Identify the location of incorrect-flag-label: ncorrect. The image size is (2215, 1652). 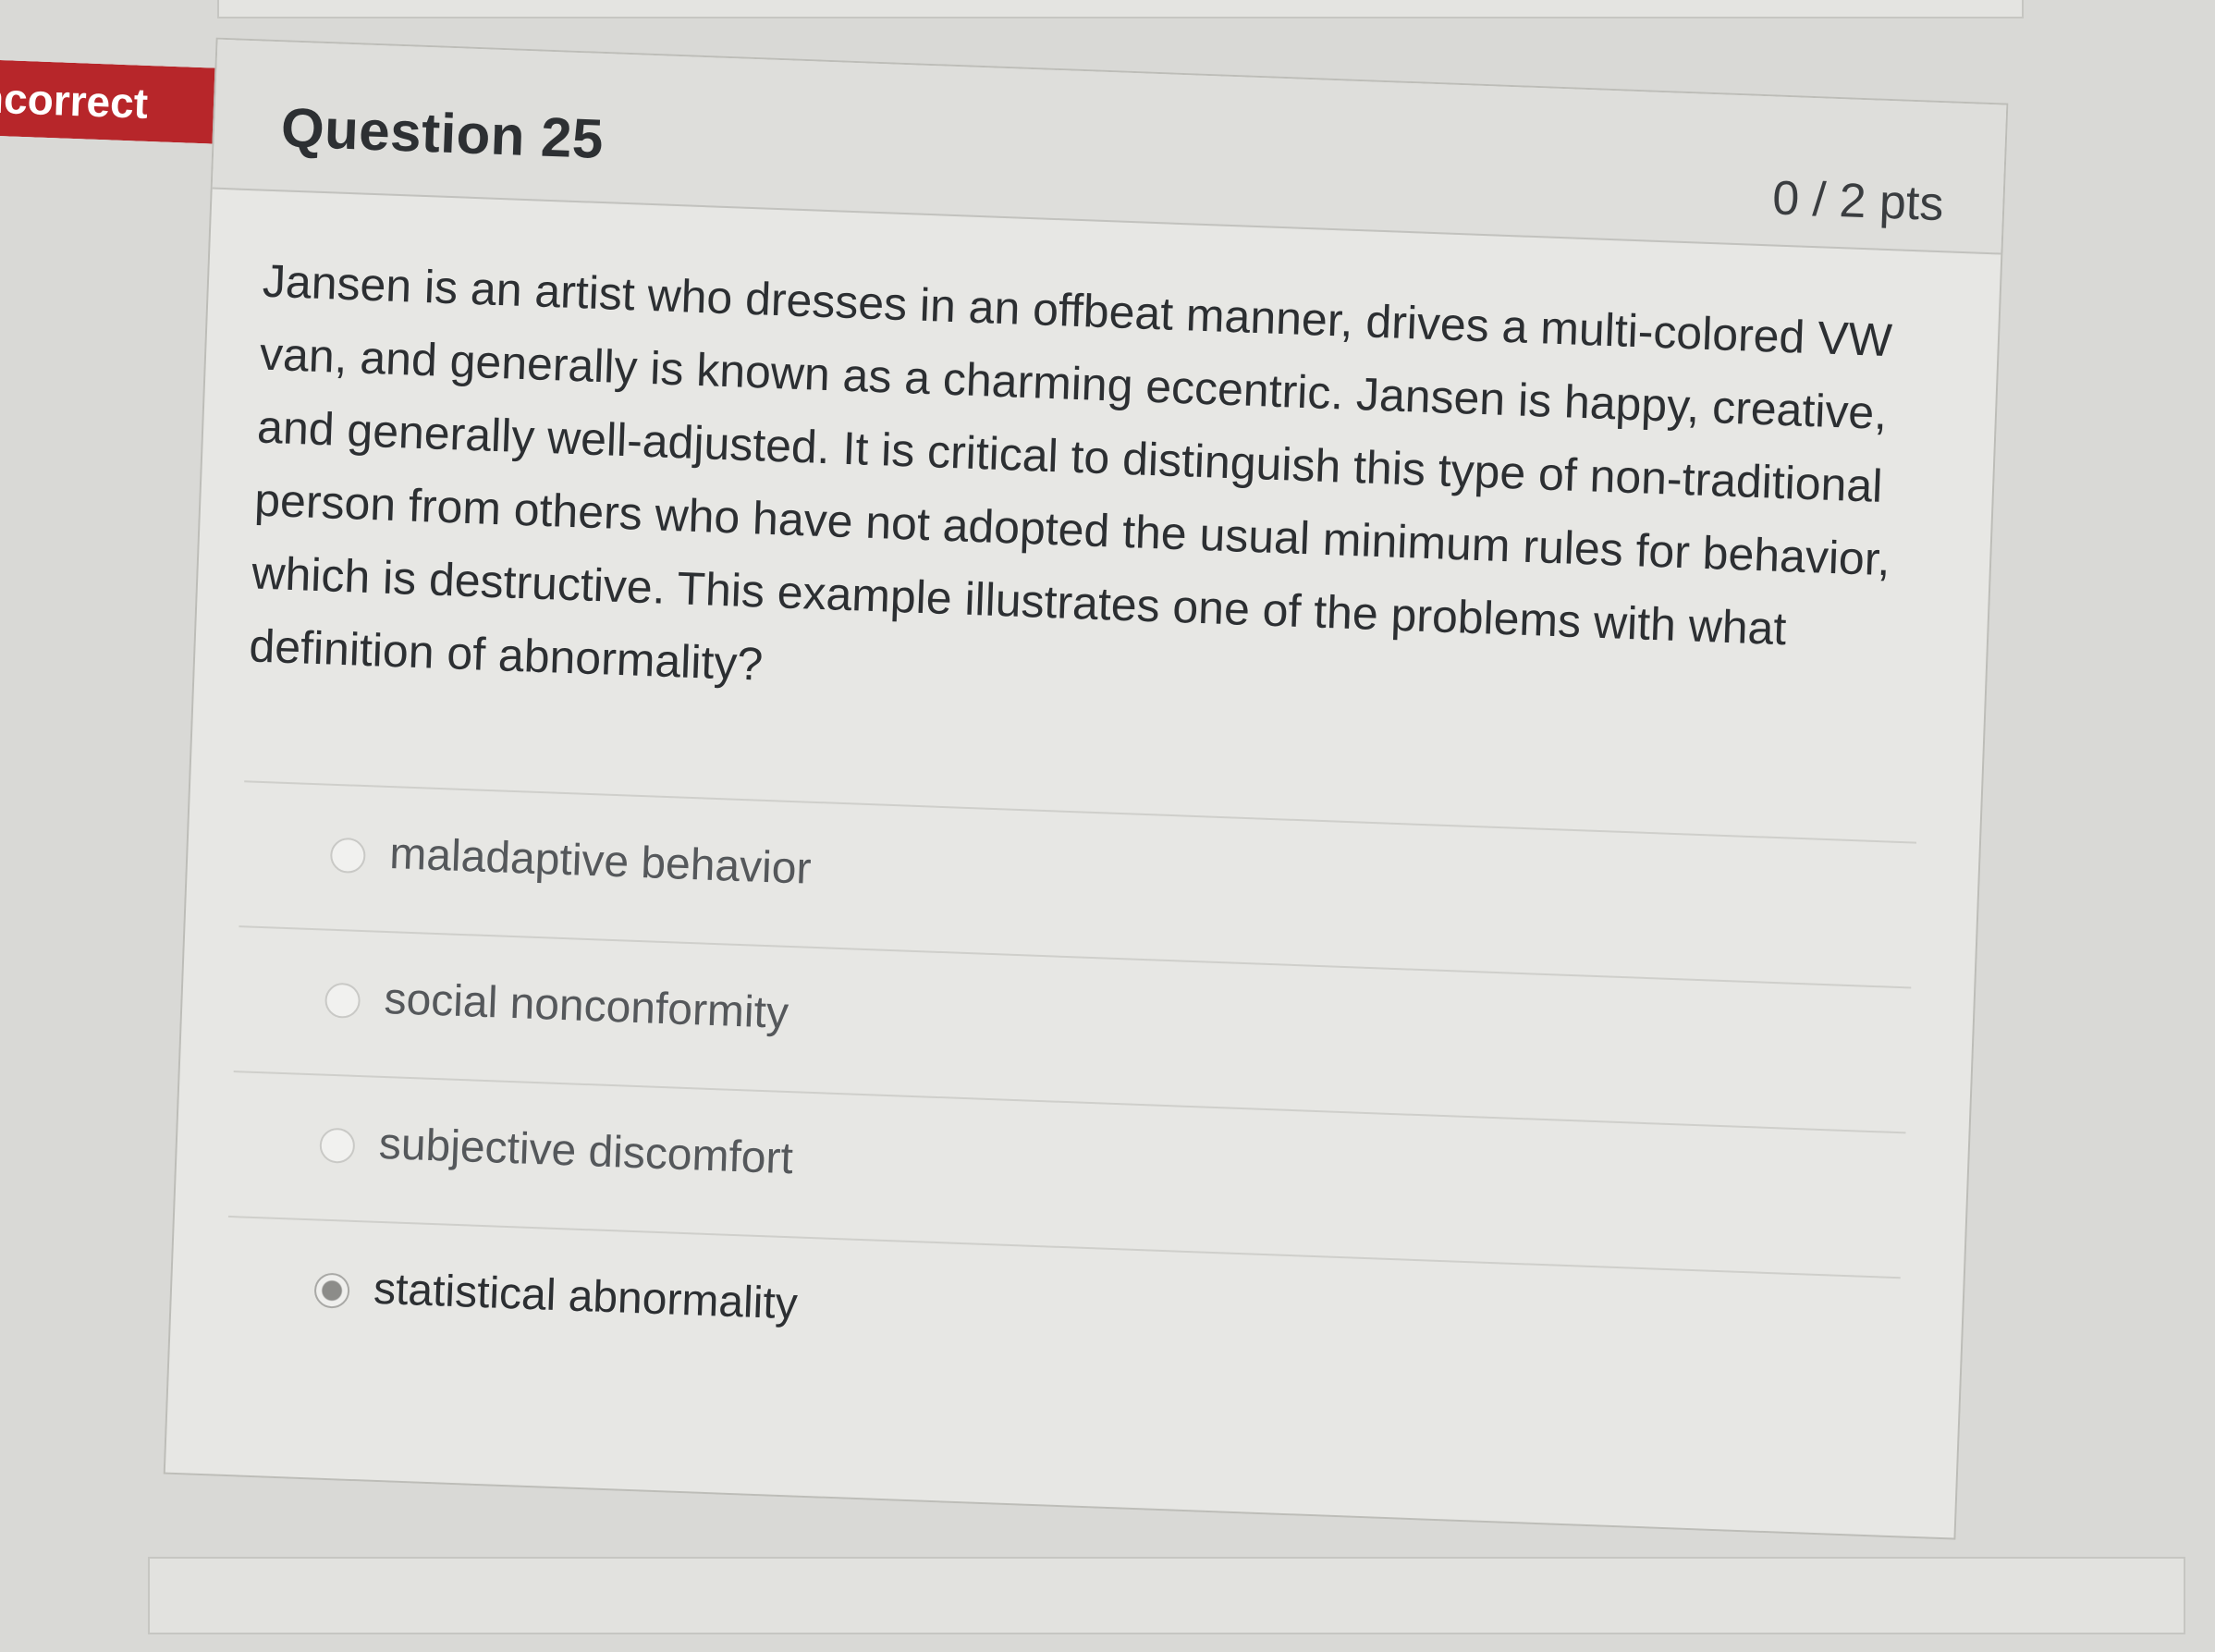
(75, 100).